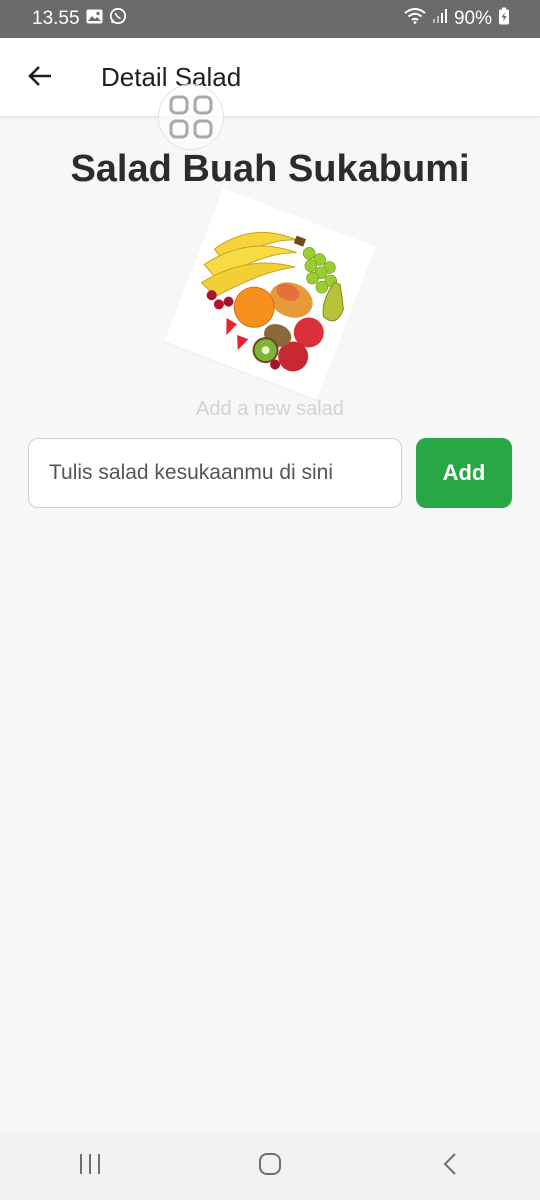 This screenshot has height=1200, width=540. I want to click on status-left: 13.55, so click(79, 19).